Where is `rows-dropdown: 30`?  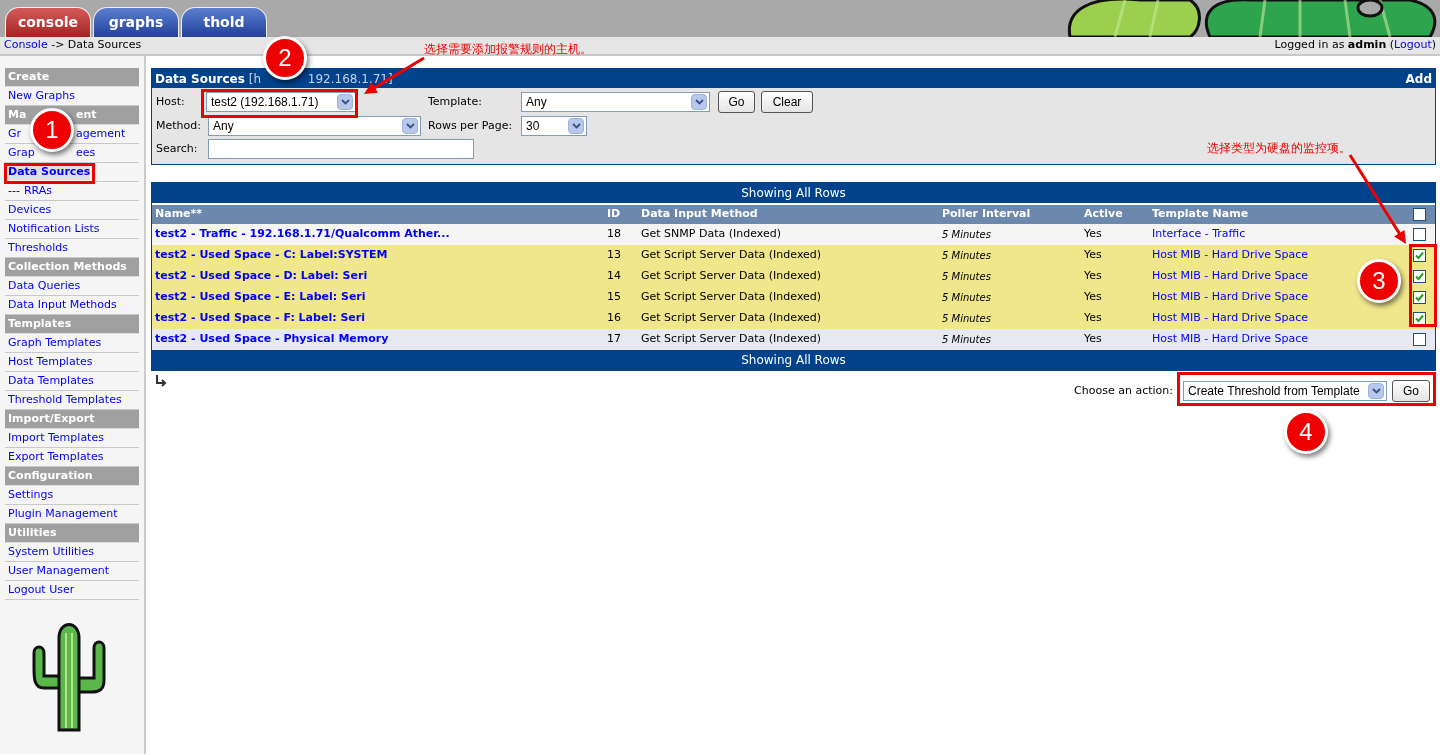 rows-dropdown: 30 is located at coordinates (554, 126).